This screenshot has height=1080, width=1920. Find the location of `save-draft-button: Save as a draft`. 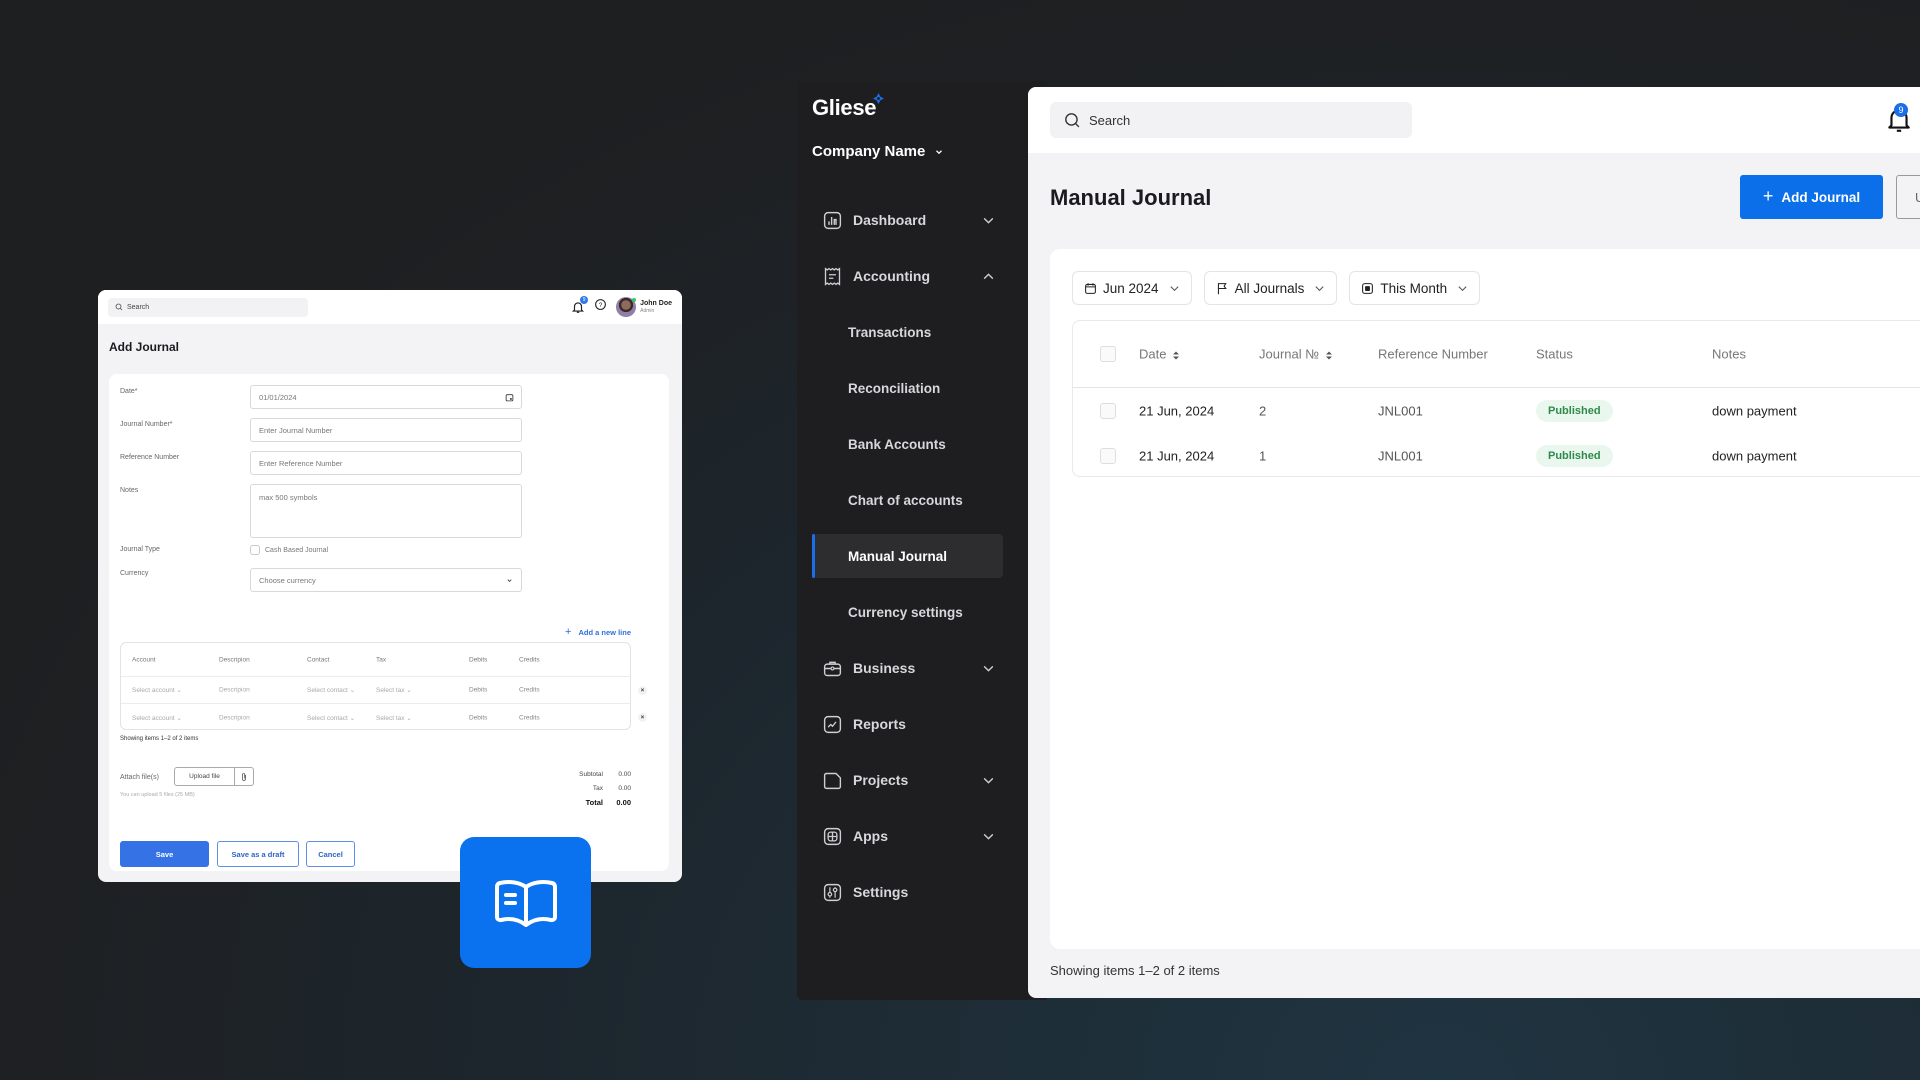

save-draft-button: Save as a draft is located at coordinates (258, 854).